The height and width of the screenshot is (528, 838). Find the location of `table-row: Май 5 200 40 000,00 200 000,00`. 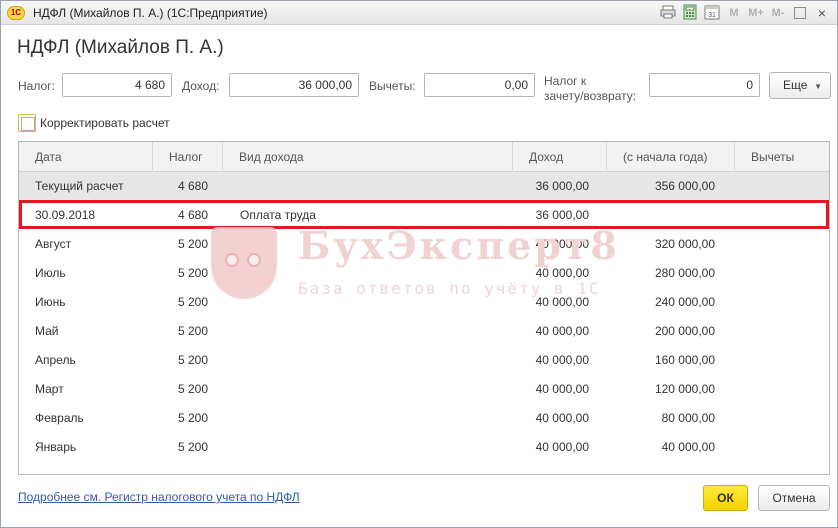

table-row: Май 5 200 40 000,00 200 000,00 is located at coordinates (424, 331).